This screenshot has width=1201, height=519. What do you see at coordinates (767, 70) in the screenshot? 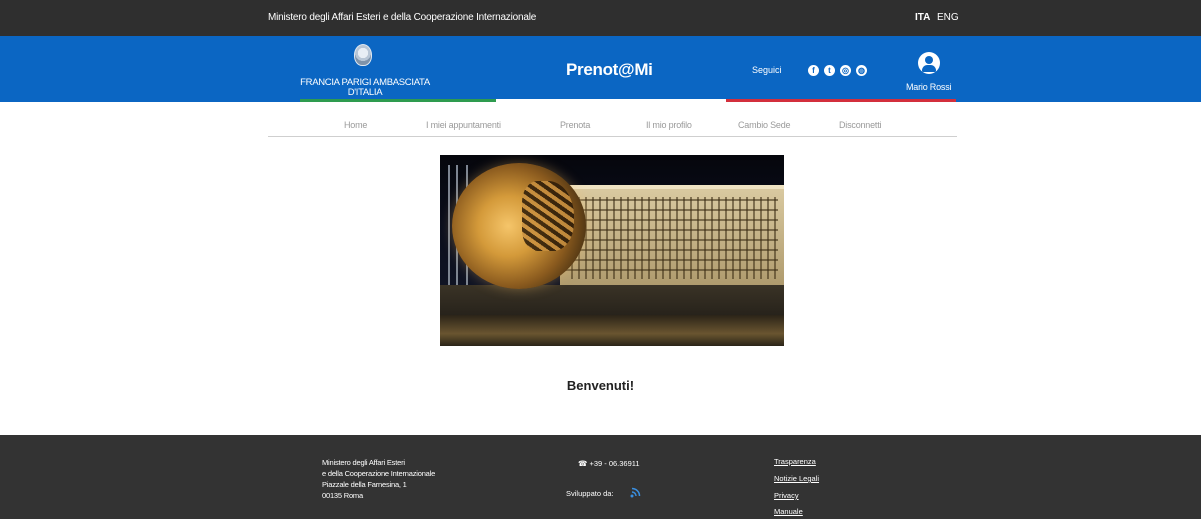
I see `follow-label: Seguici` at bounding box center [767, 70].